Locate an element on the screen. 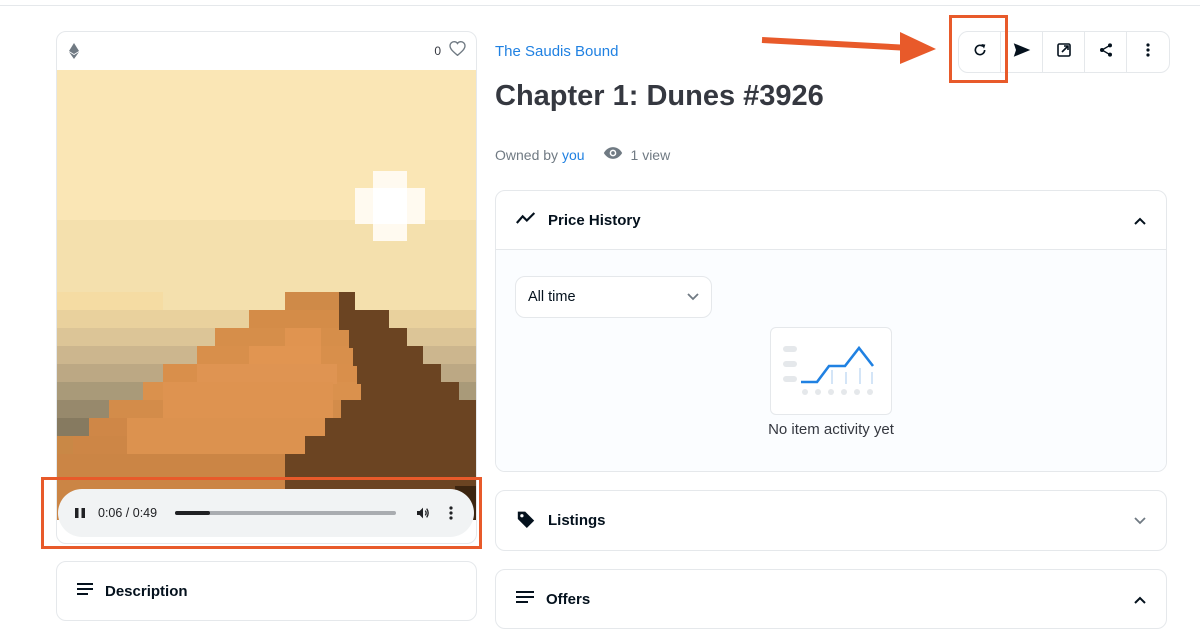 This screenshot has height=629, width=1200. item-title: Chapter 1: Dunes #3926 is located at coordinates (659, 96).